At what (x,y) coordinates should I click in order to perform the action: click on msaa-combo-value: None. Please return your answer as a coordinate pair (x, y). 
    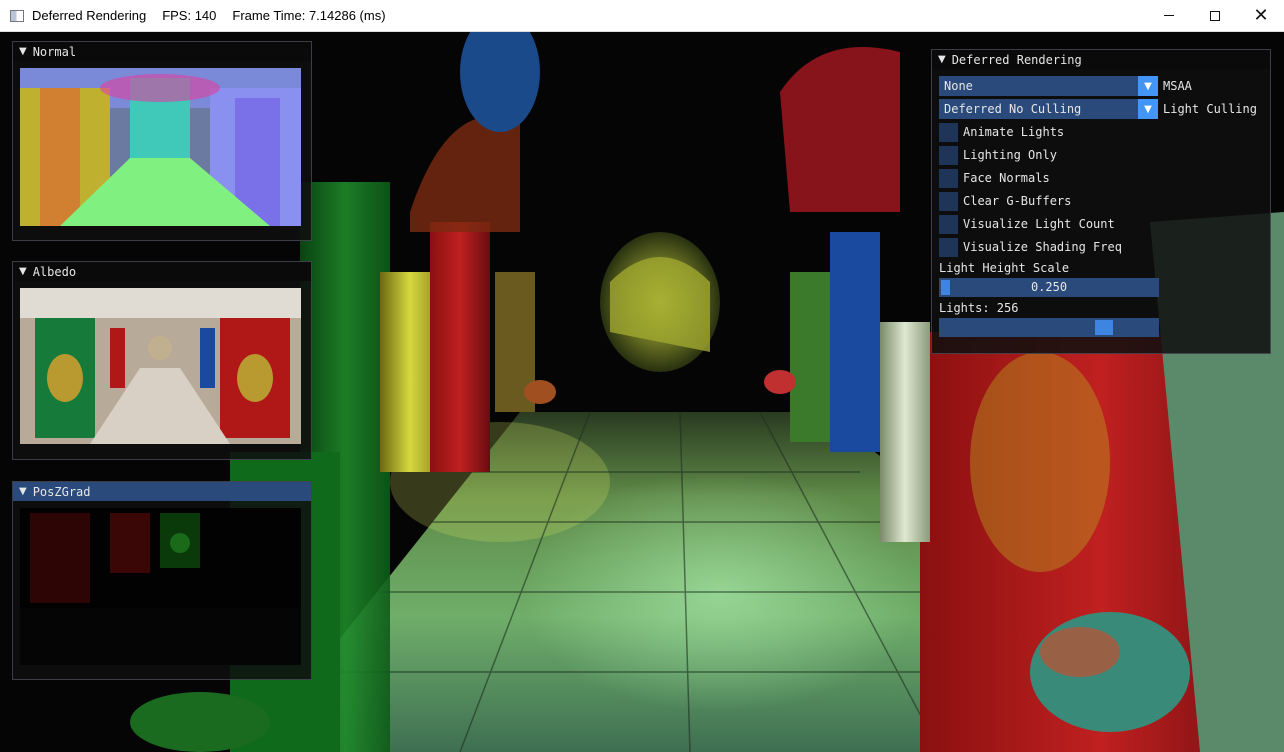
    Looking at the image, I should click on (958, 86).